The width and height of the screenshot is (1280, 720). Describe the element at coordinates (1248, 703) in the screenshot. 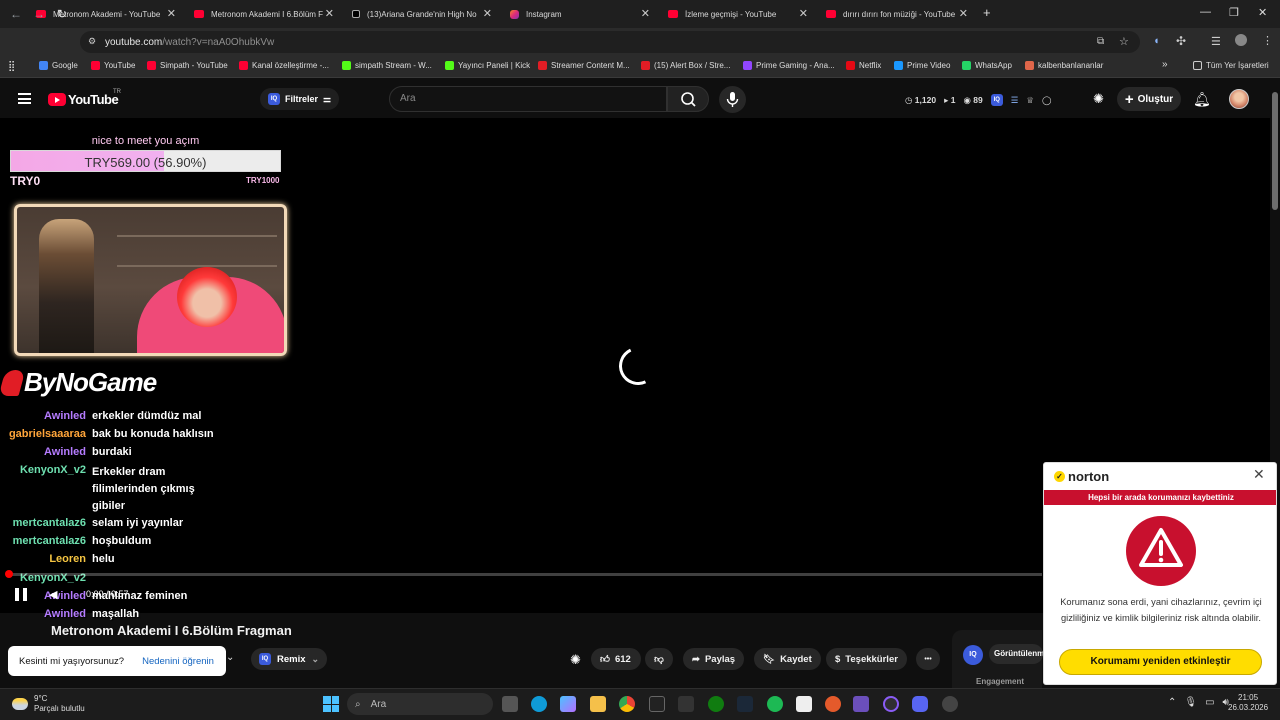

I see `clock: 21:05 26.03.2026` at that location.